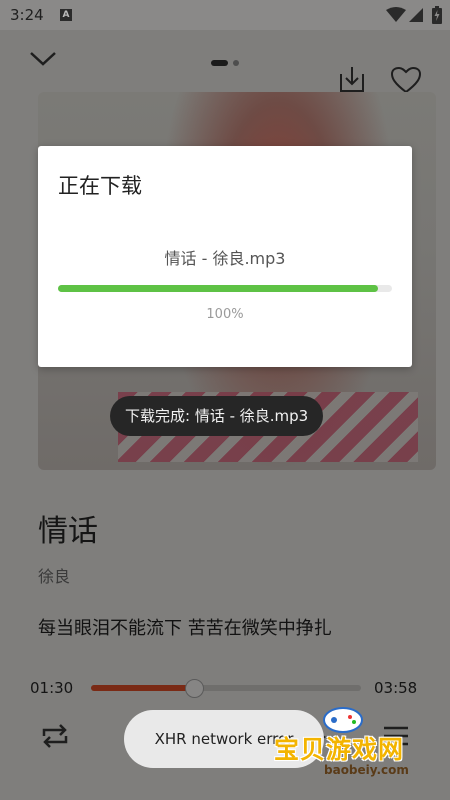 The image size is (450, 800). I want to click on battery-icon, so click(437, 15).